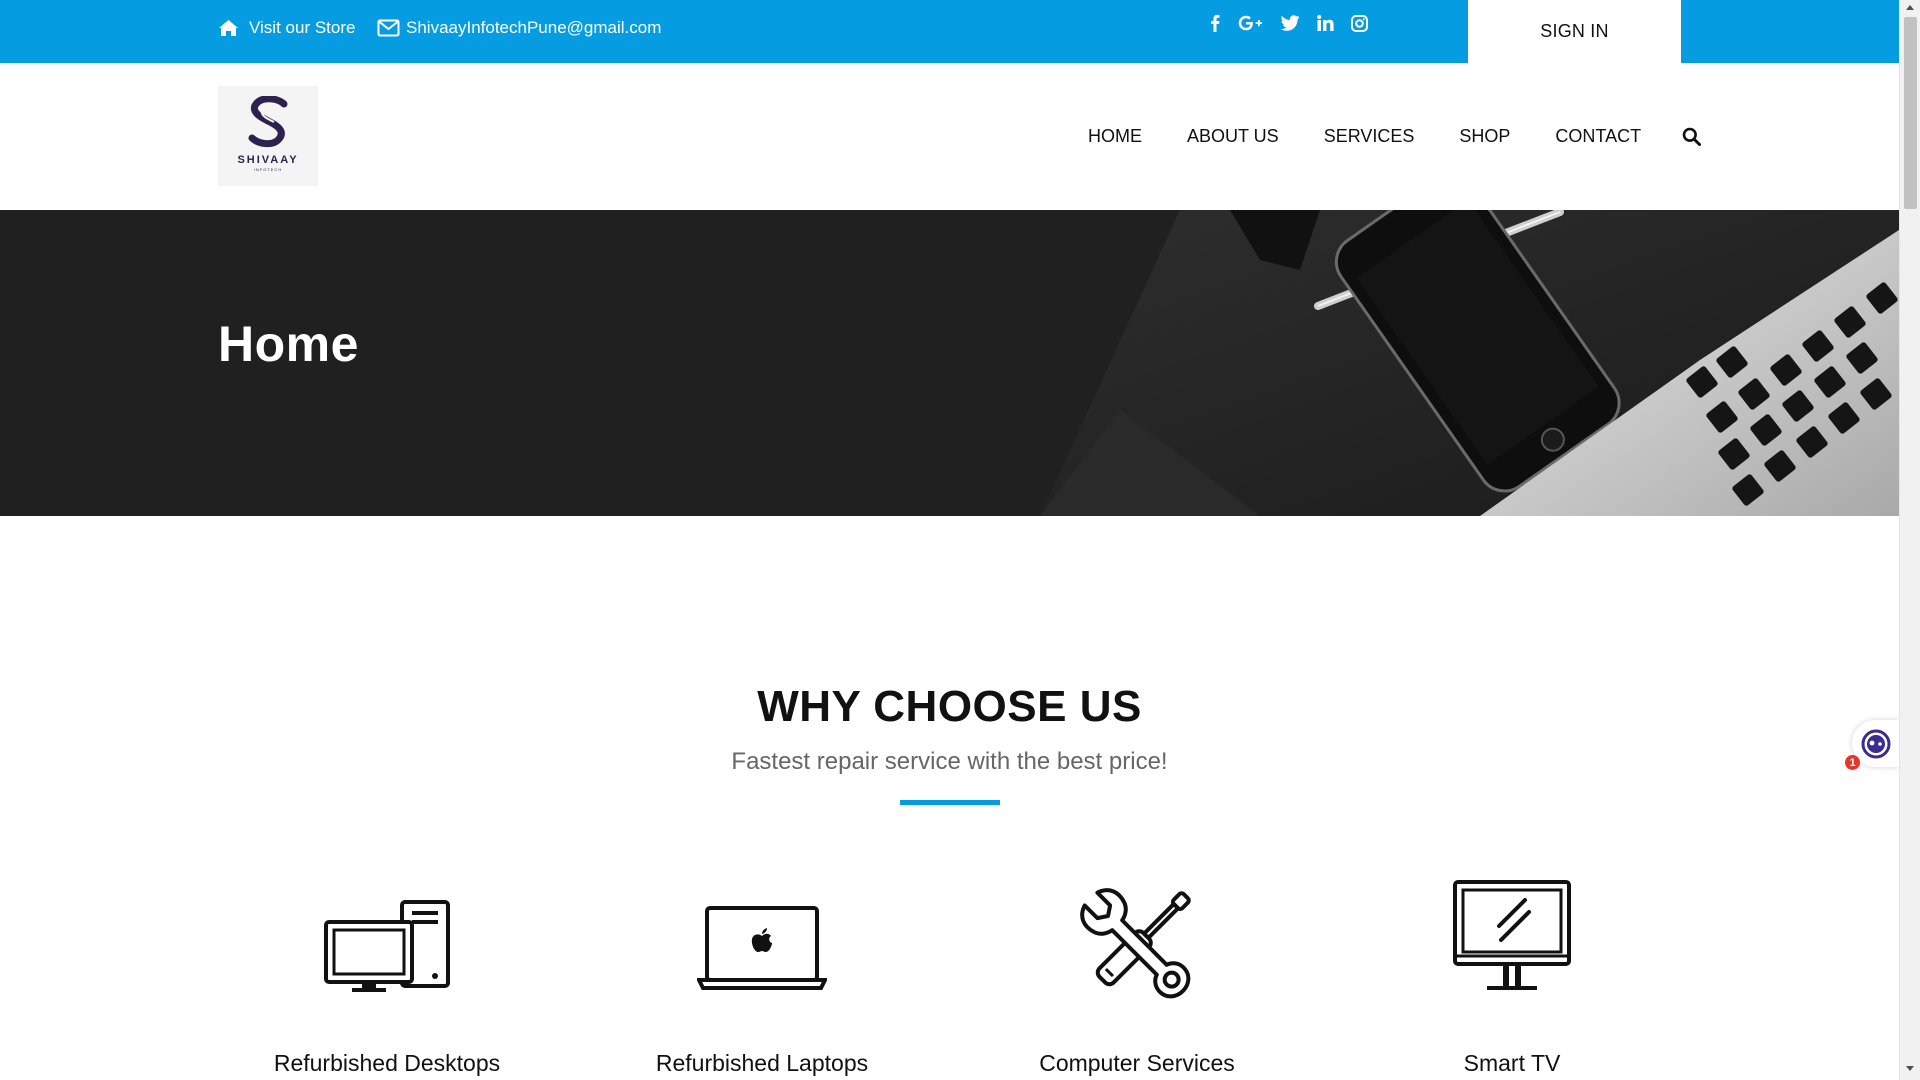  What do you see at coordinates (1512, 935) in the screenshot?
I see `monitor-icon` at bounding box center [1512, 935].